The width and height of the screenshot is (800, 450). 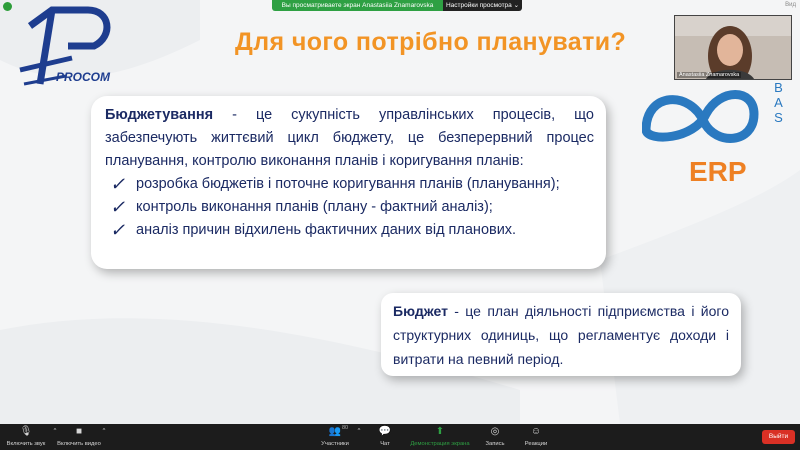 What do you see at coordinates (345, 428) in the screenshot?
I see `participants-count: 80` at bounding box center [345, 428].